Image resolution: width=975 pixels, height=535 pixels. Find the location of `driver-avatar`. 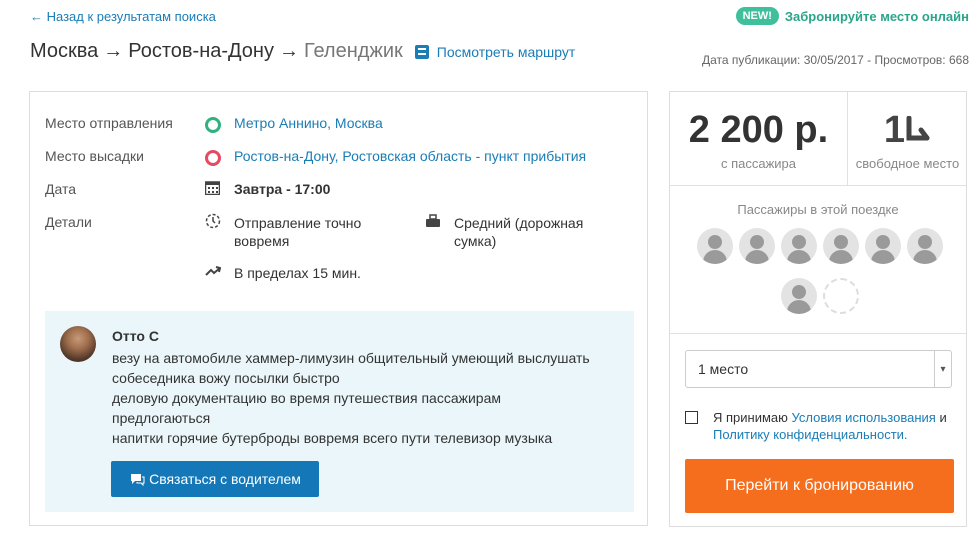

driver-avatar is located at coordinates (78, 344).